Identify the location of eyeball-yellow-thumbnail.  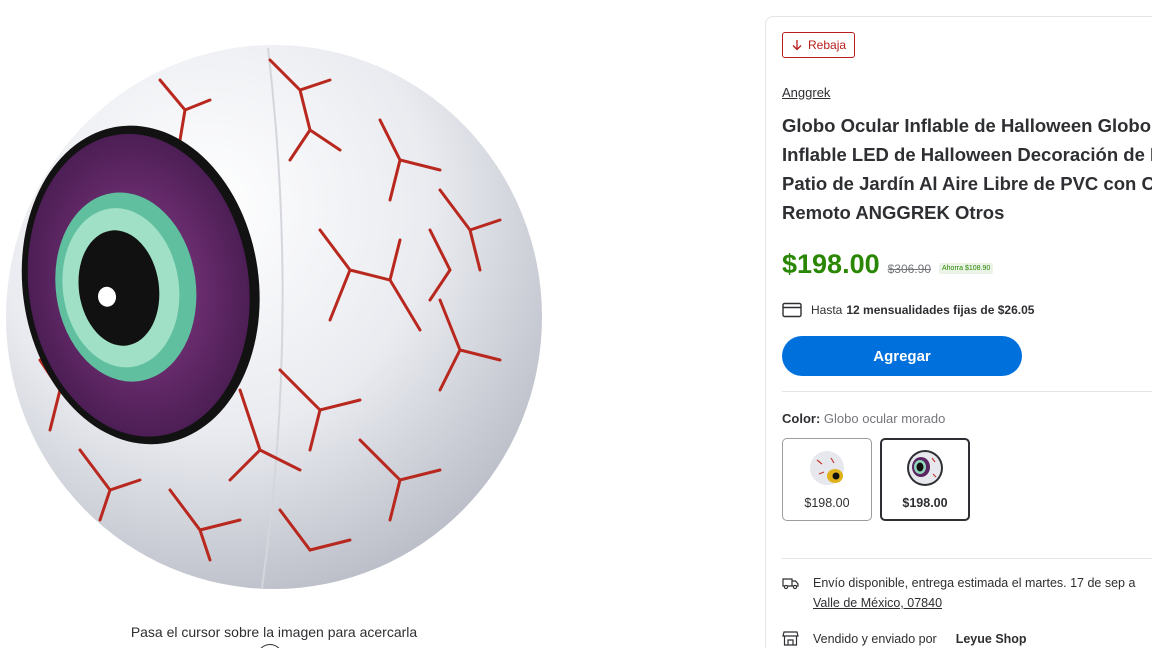
(827, 468).